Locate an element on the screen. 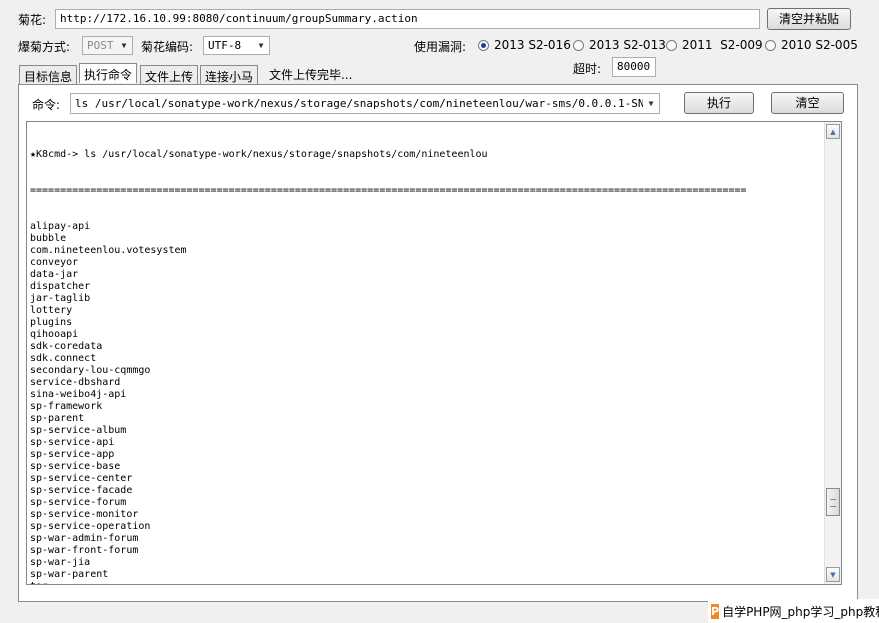 Image resolution: width=879 pixels, height=623 pixels. output-line: com.nineteenlou.votesystem is located at coordinates (108, 250).